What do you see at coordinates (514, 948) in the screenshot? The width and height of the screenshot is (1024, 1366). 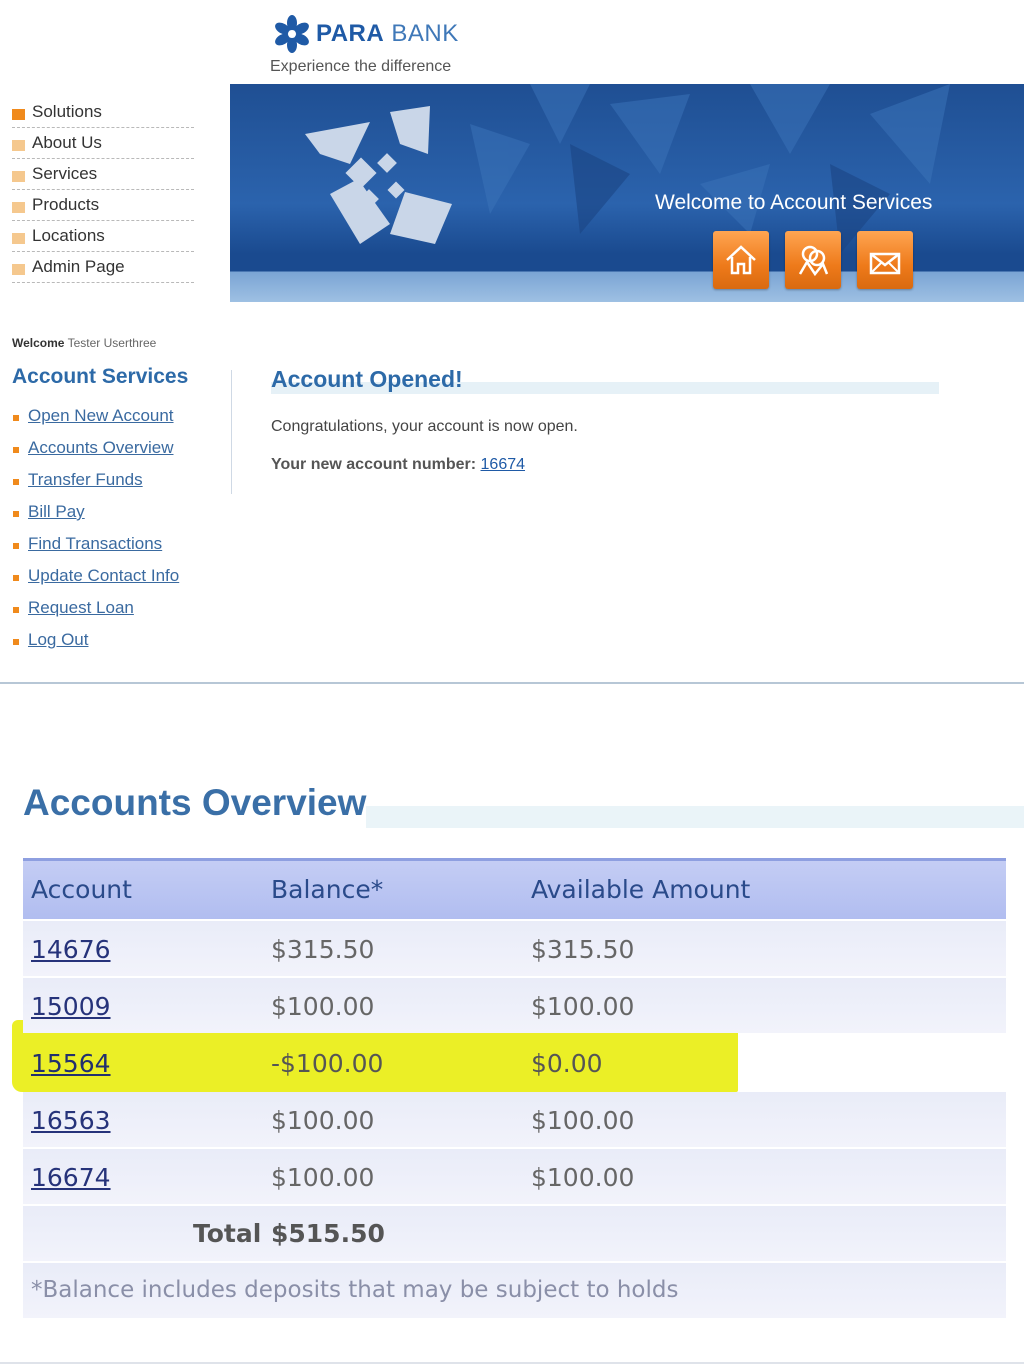 I see `table-row: 14676 $315.50 $315.50` at bounding box center [514, 948].